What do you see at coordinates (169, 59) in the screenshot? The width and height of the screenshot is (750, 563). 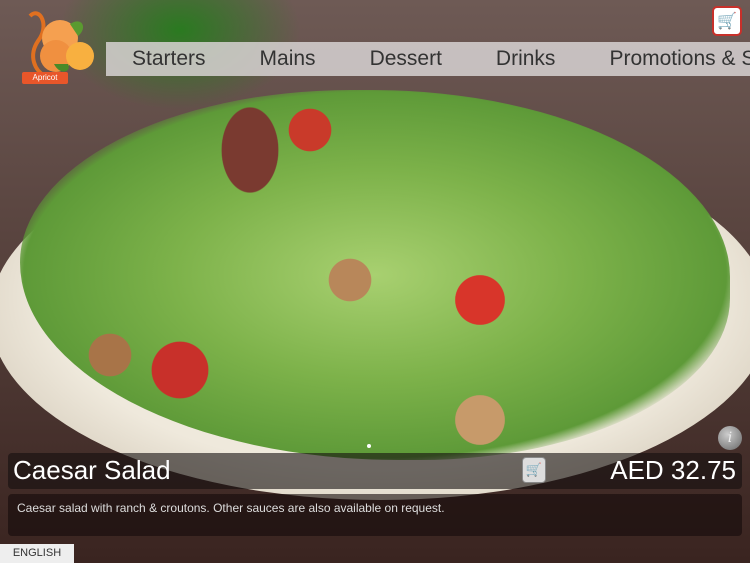 I see `tab-starters: Starters` at bounding box center [169, 59].